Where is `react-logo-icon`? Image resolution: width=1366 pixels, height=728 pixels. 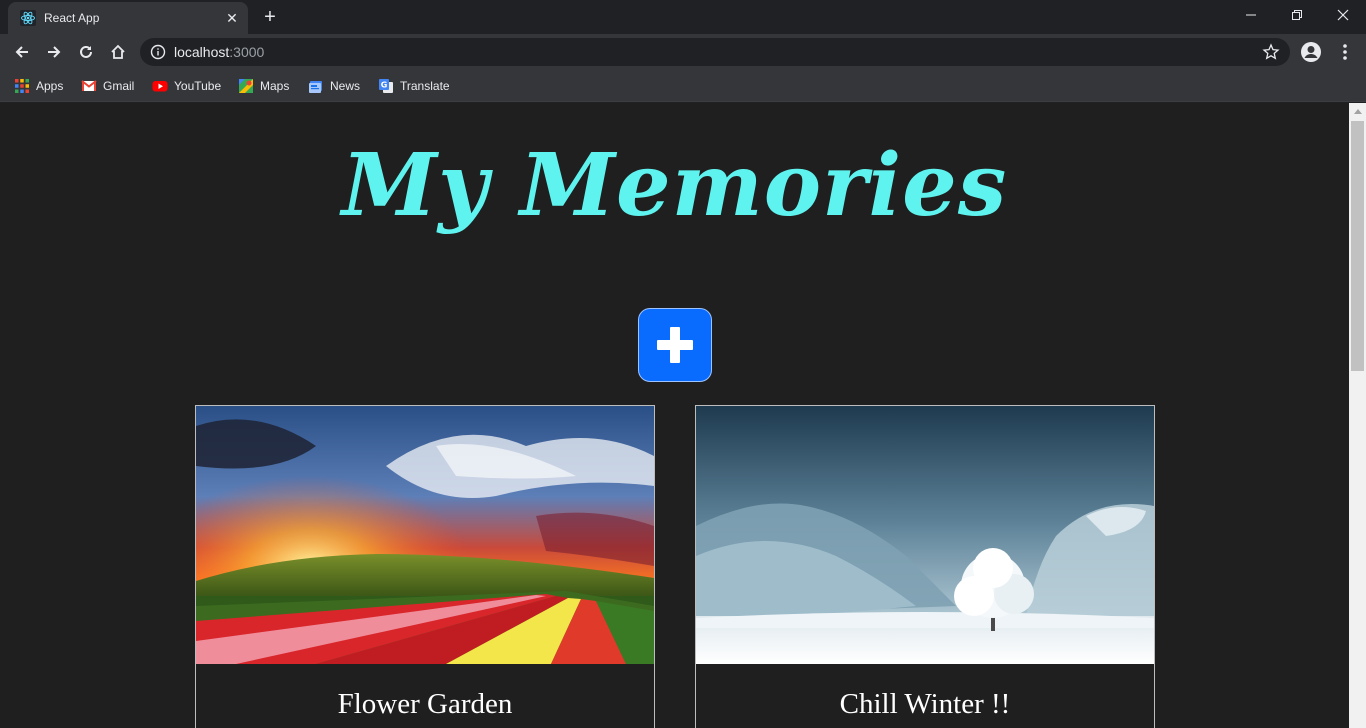
react-logo-icon is located at coordinates (28, 18).